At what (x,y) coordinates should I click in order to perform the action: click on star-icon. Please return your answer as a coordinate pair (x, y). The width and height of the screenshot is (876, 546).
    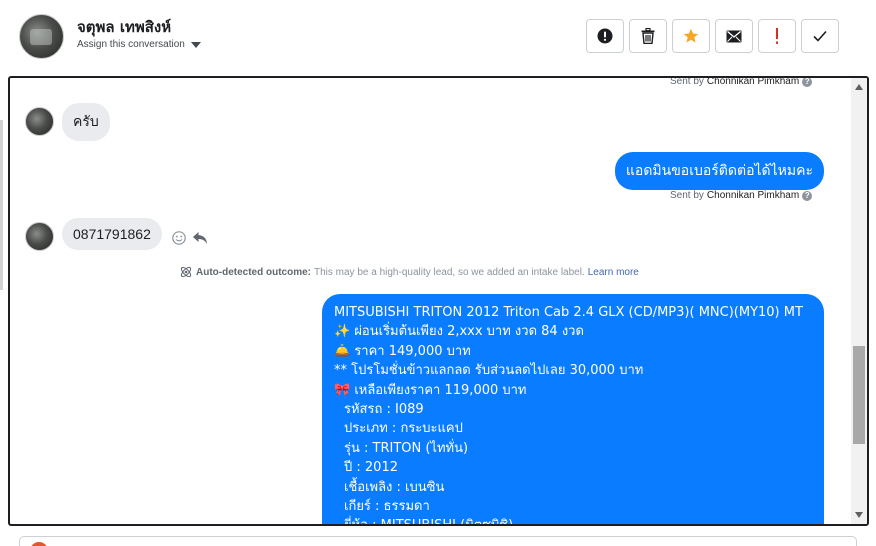
    Looking at the image, I should click on (691, 35).